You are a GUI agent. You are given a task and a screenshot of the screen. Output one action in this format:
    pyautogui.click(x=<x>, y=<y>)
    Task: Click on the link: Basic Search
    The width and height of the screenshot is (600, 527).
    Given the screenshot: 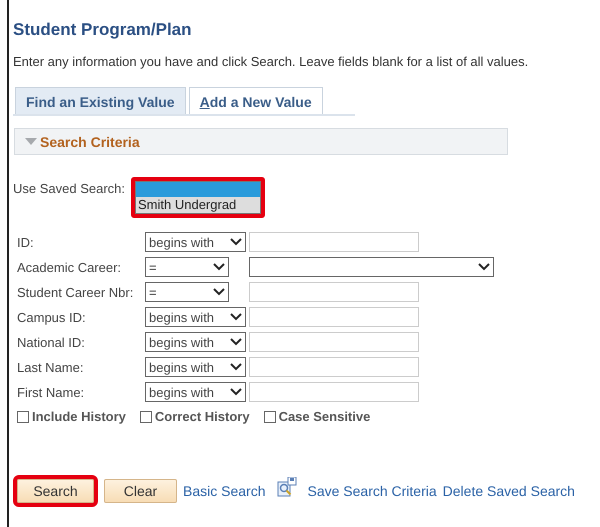 What is the action you would take?
    pyautogui.click(x=224, y=491)
    